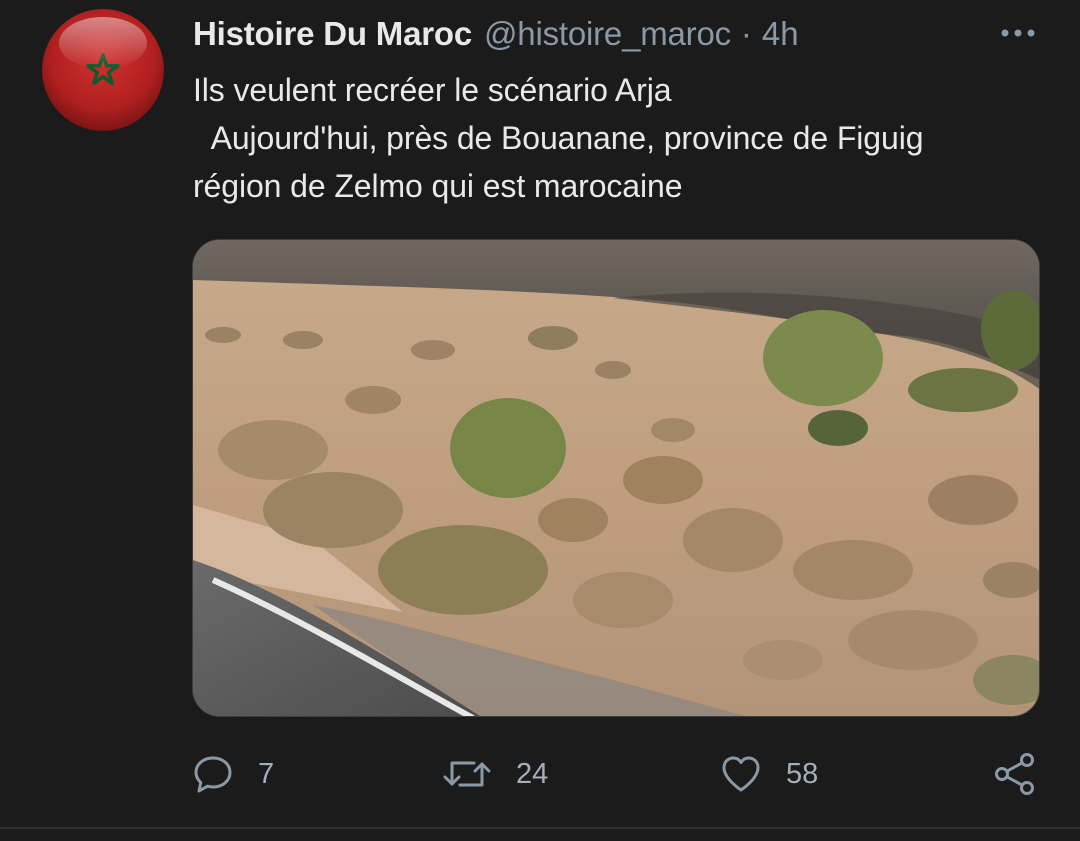 The width and height of the screenshot is (1080, 841). I want to click on timestamp: 4h, so click(780, 34).